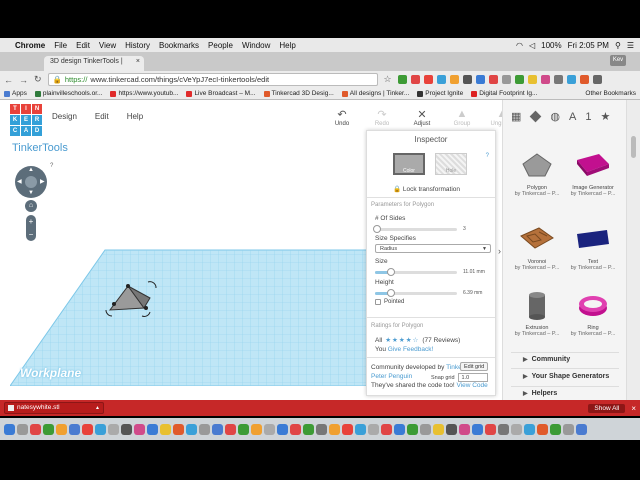  Describe the element at coordinates (31, 221) in the screenshot. I see `zoom-in-icon: +` at that location.